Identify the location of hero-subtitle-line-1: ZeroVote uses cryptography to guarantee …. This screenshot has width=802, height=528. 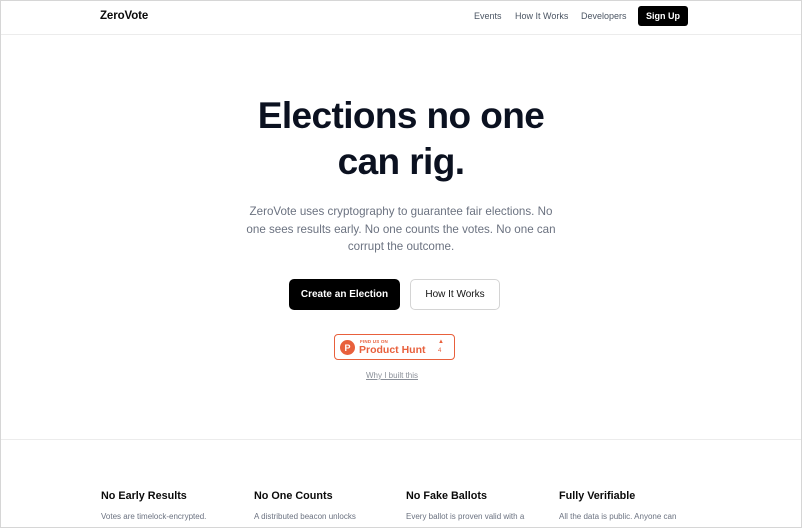
(401, 211).